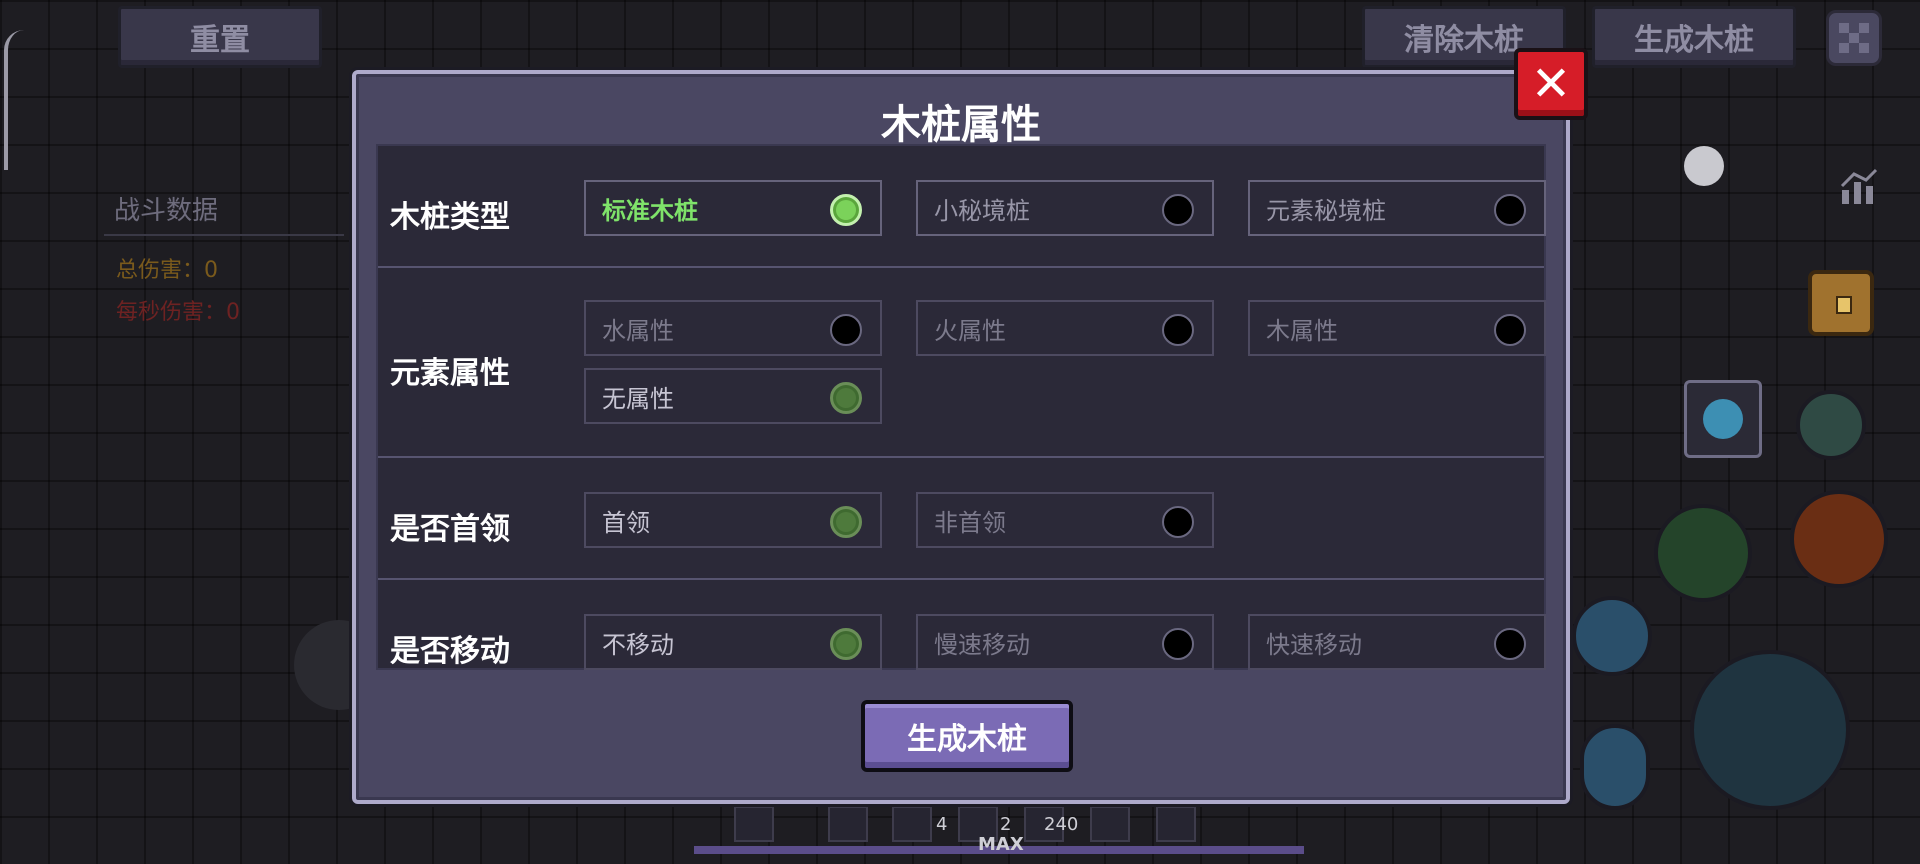  Describe the element at coordinates (1397, 642) in the screenshot. I see `option-fast-move: 快速移动` at that location.